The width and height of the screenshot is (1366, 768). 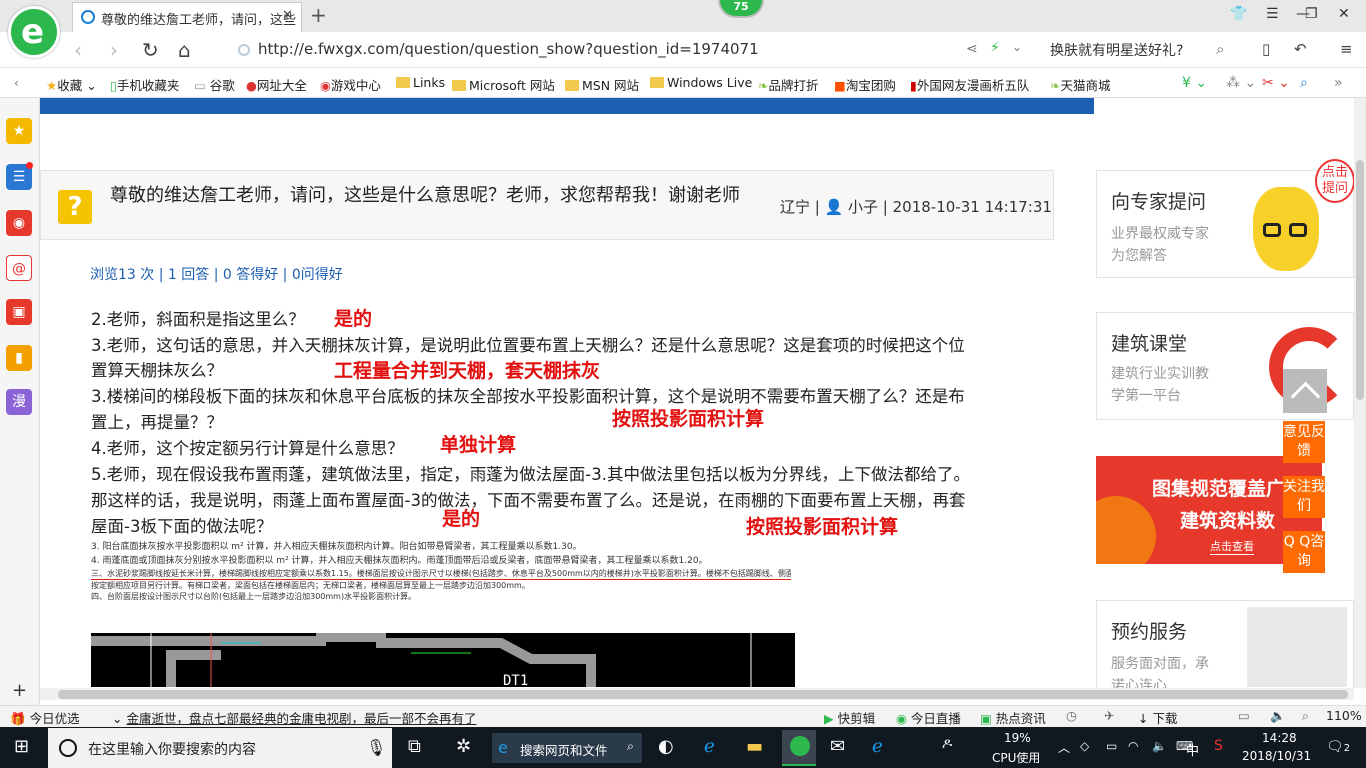 I want to click on zoom-icon: ⌕, so click(x=1305, y=716).